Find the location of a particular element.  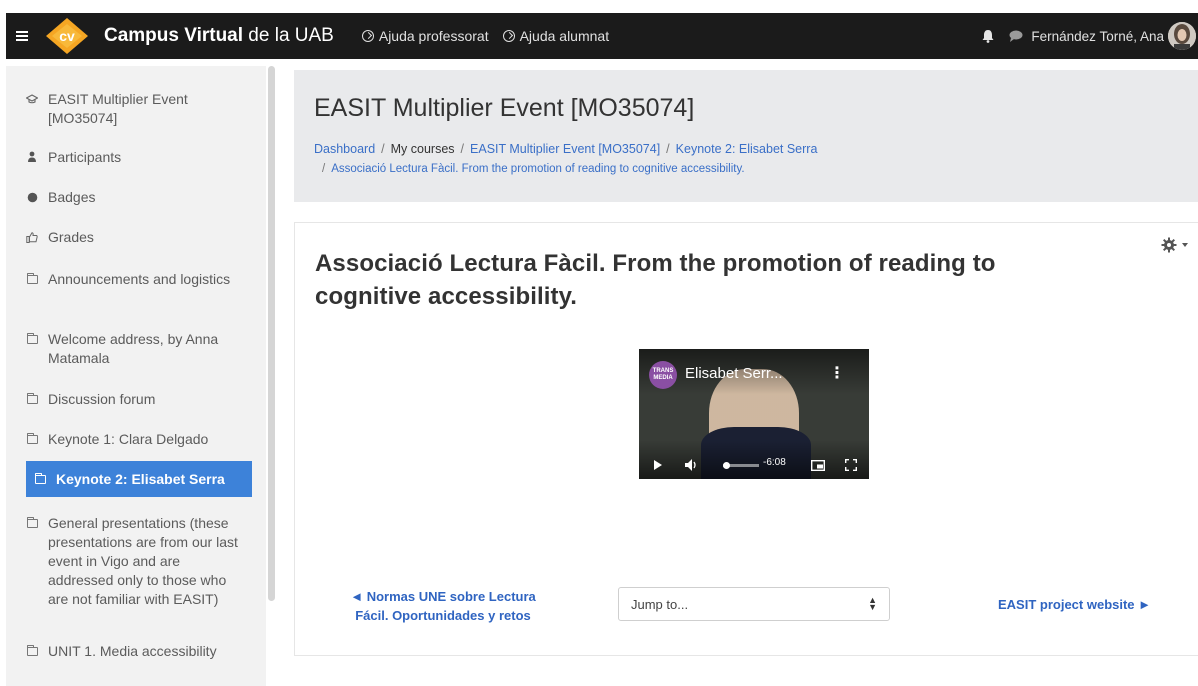

fullscreen-icon is located at coordinates (851, 465).